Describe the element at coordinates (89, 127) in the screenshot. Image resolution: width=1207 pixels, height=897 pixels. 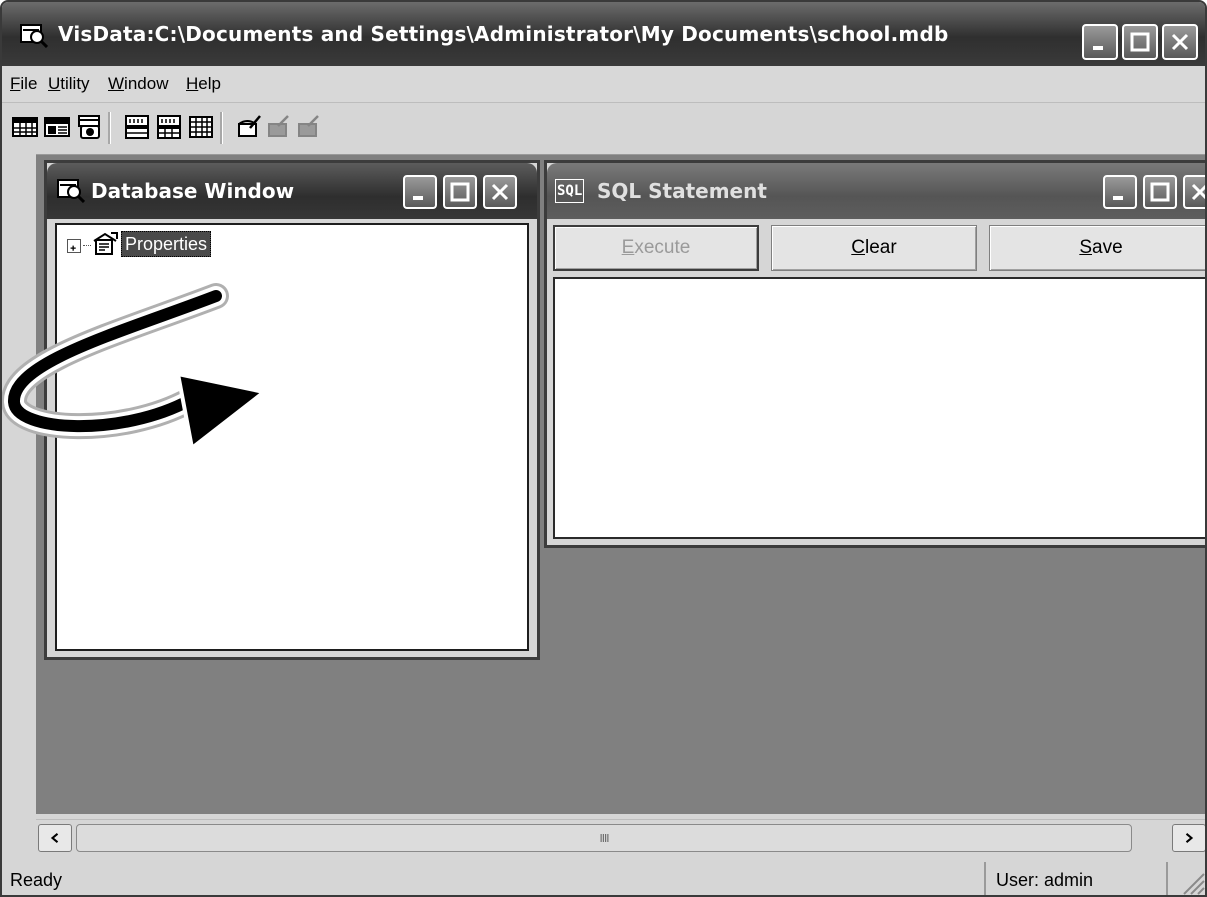
I see `snapshot-icon` at that location.